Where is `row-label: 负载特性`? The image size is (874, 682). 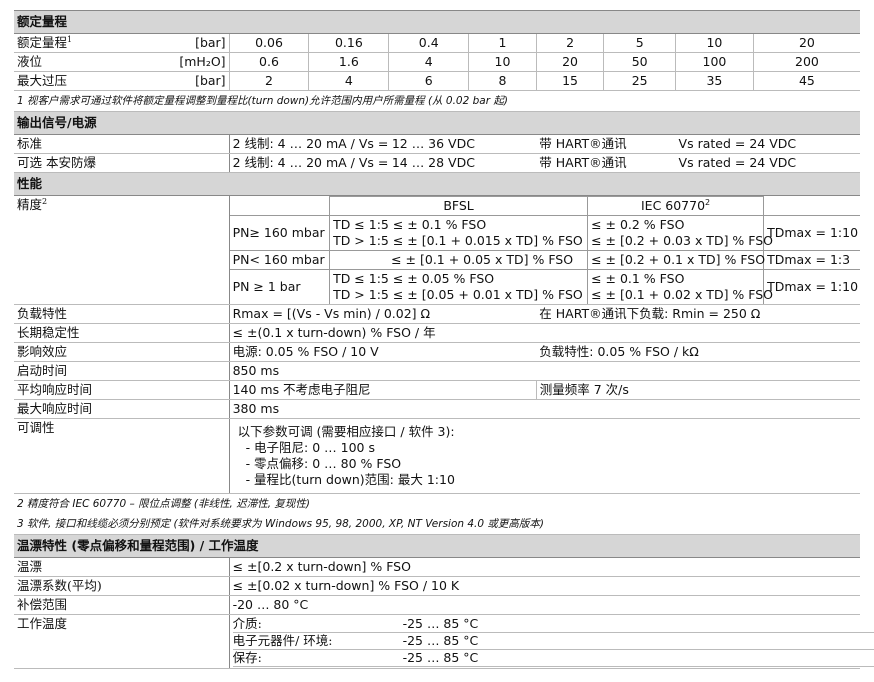
row-label: 负载特性 is located at coordinates (122, 314).